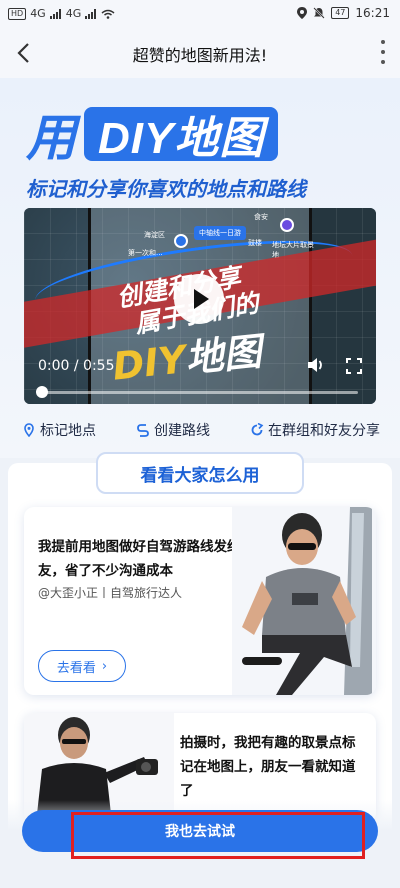 This screenshot has width=400, height=888. I want to click on status-bar: HD 4G 4G 47 16:21, so click(200, 14).